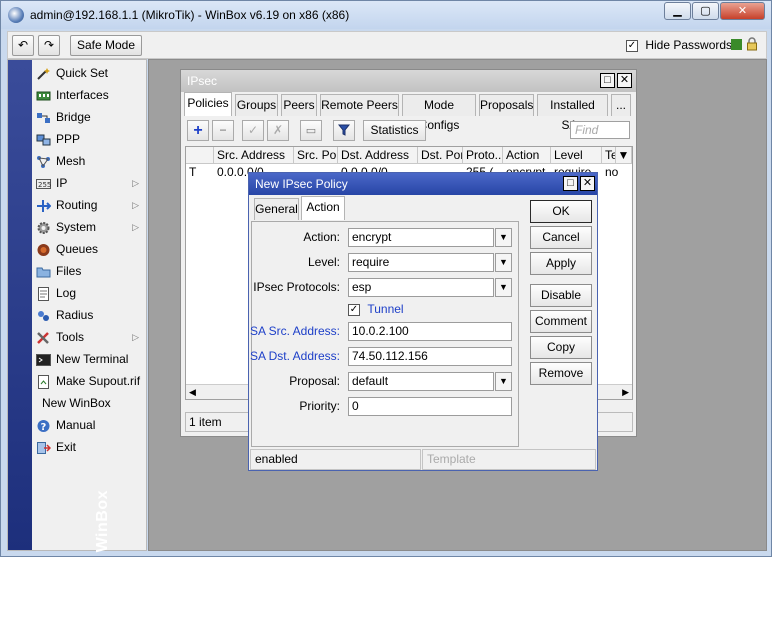 The image size is (772, 636). Describe the element at coordinates (587, 183) in the screenshot. I see `dialog-close-button: ✕` at that location.